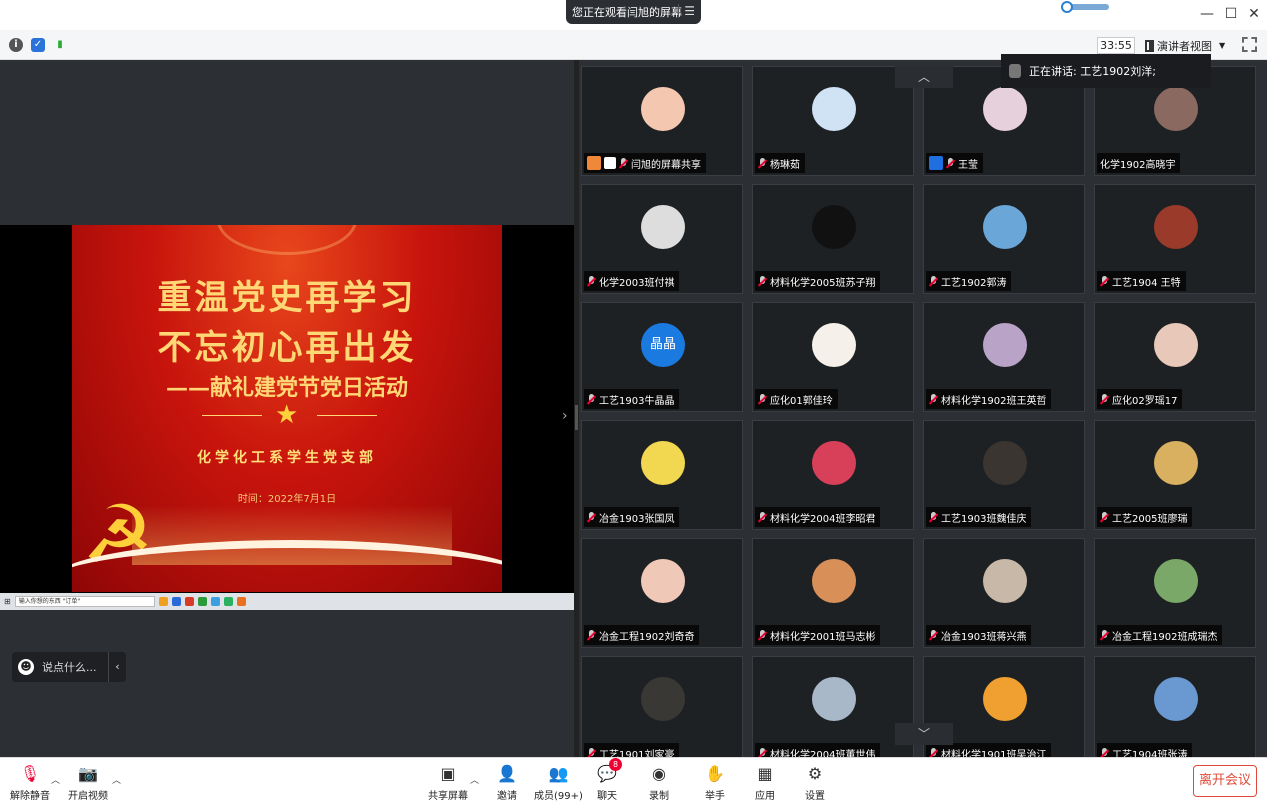  What do you see at coordinates (833, 239) in the screenshot?
I see `participant-tile: 材料化学2005班苏子翔` at bounding box center [833, 239].